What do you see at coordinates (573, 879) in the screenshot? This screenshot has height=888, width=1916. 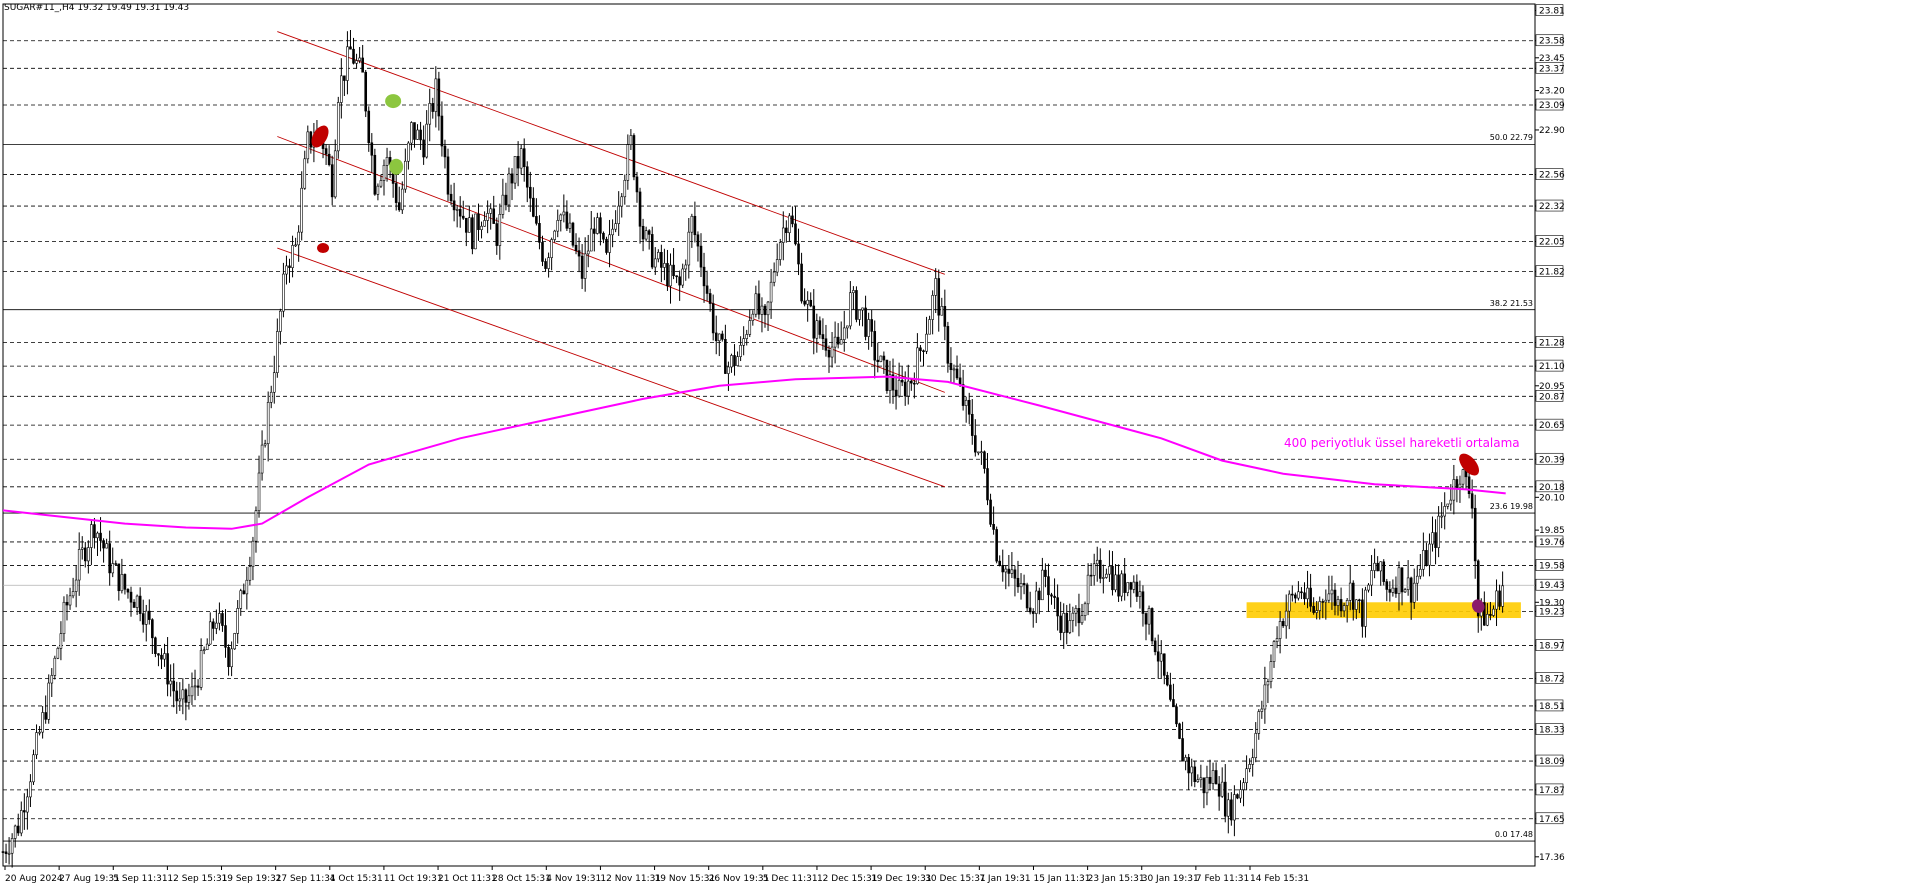 I see `time-tick-label: 4 Nov 19:31` at bounding box center [573, 879].